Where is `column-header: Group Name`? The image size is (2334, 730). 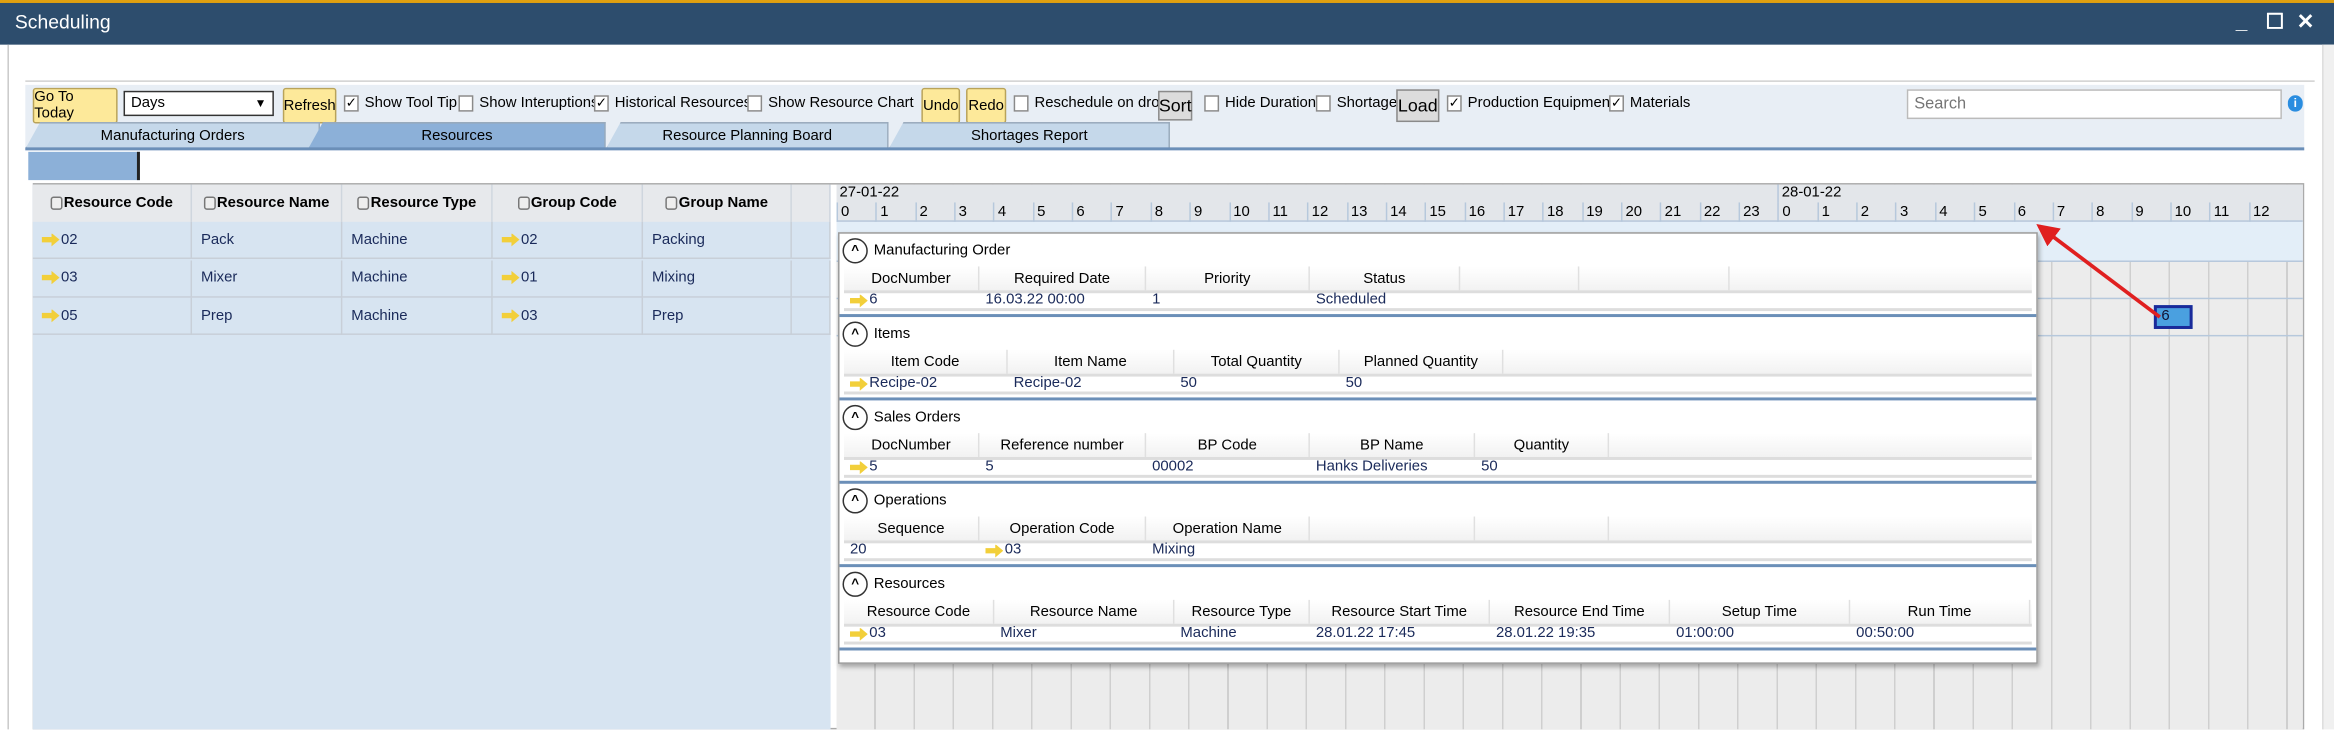 column-header: Group Name is located at coordinates (717, 203).